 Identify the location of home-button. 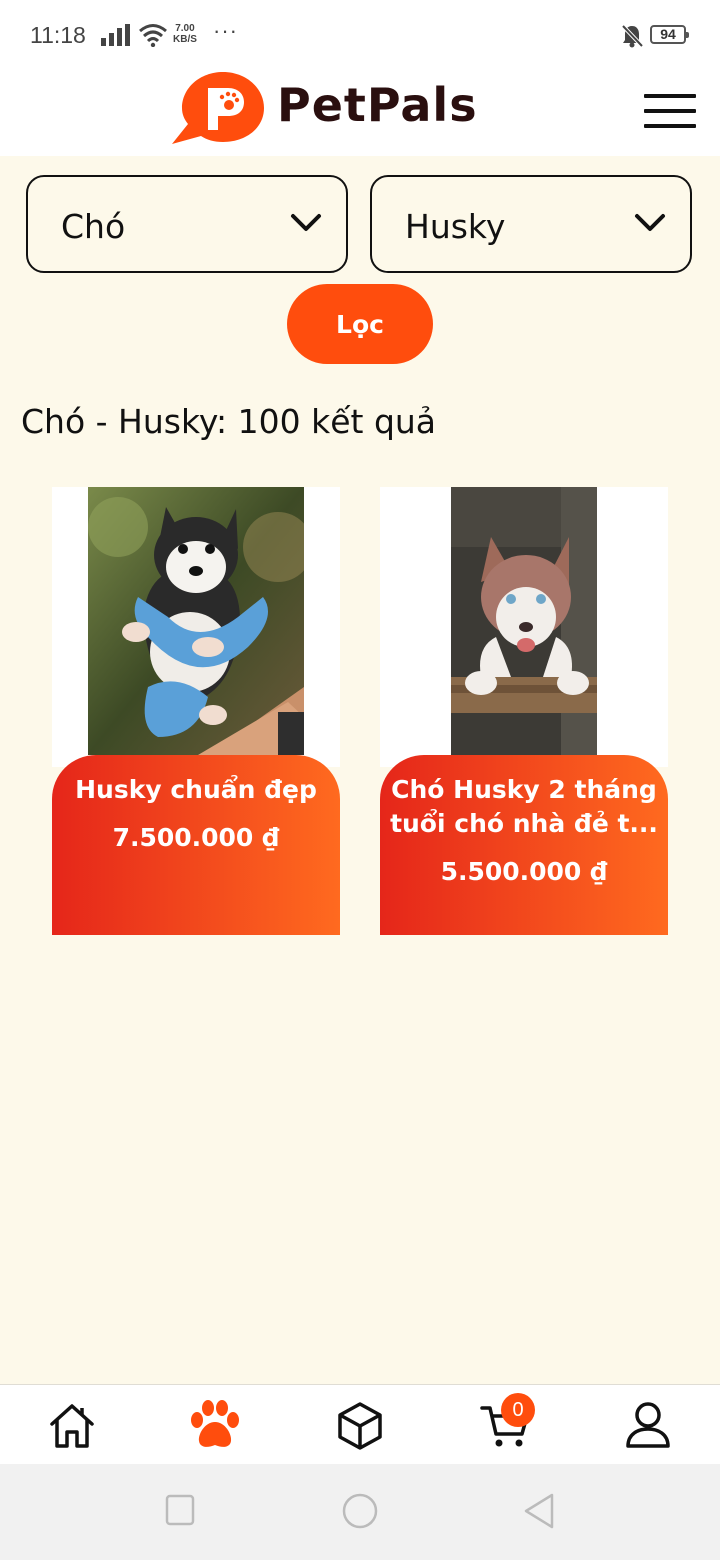
(360, 1513).